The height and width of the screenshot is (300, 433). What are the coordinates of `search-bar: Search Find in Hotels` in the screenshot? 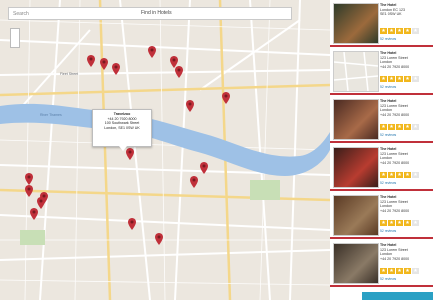 It's located at (150, 13).